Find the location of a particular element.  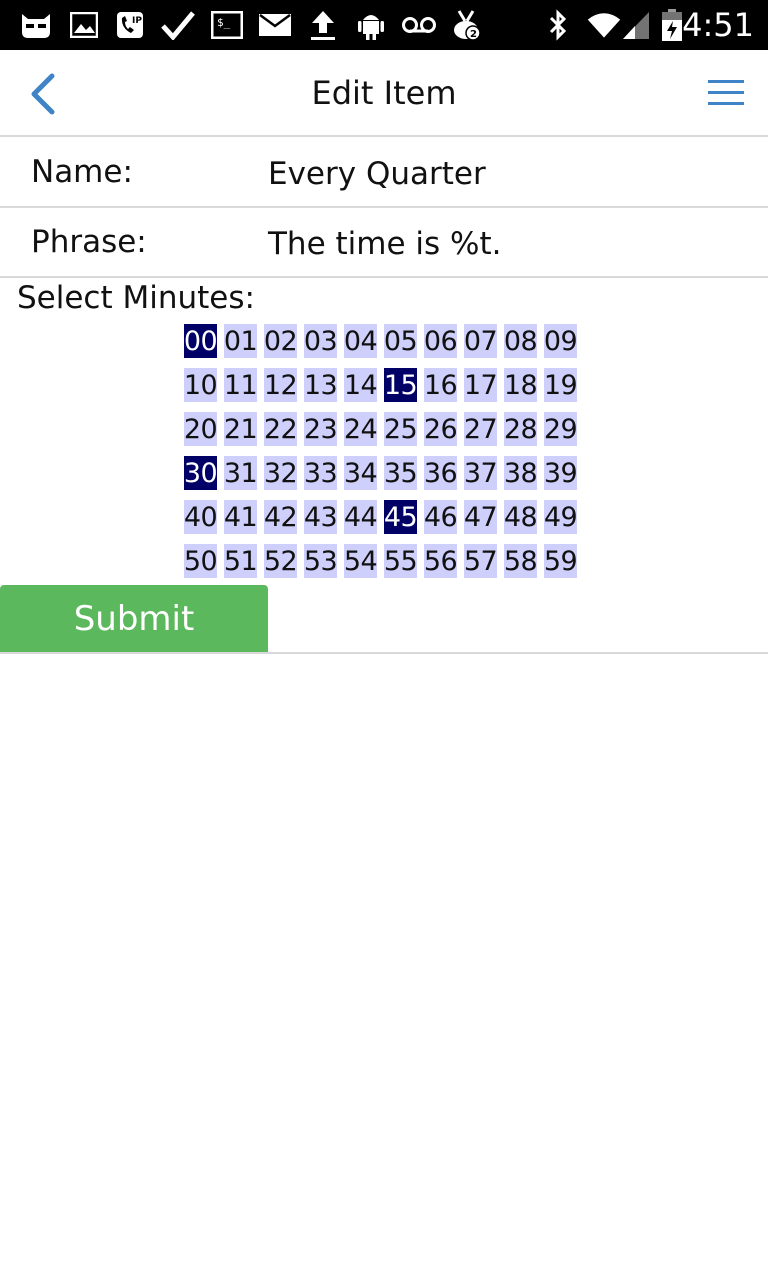

minute-cell-09: 09 is located at coordinates (561, 341).